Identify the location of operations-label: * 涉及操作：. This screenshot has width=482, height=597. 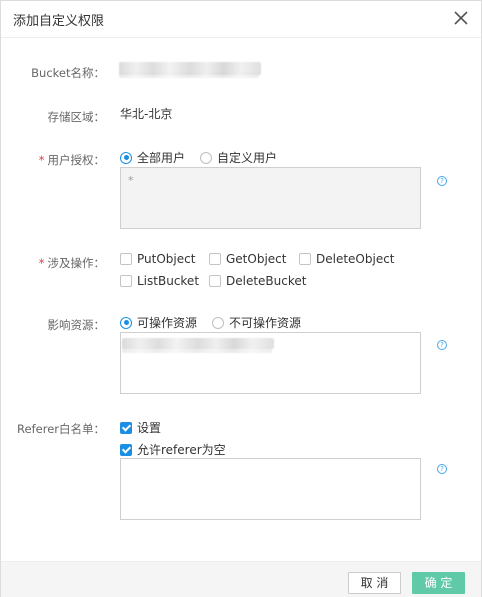
(60, 263).